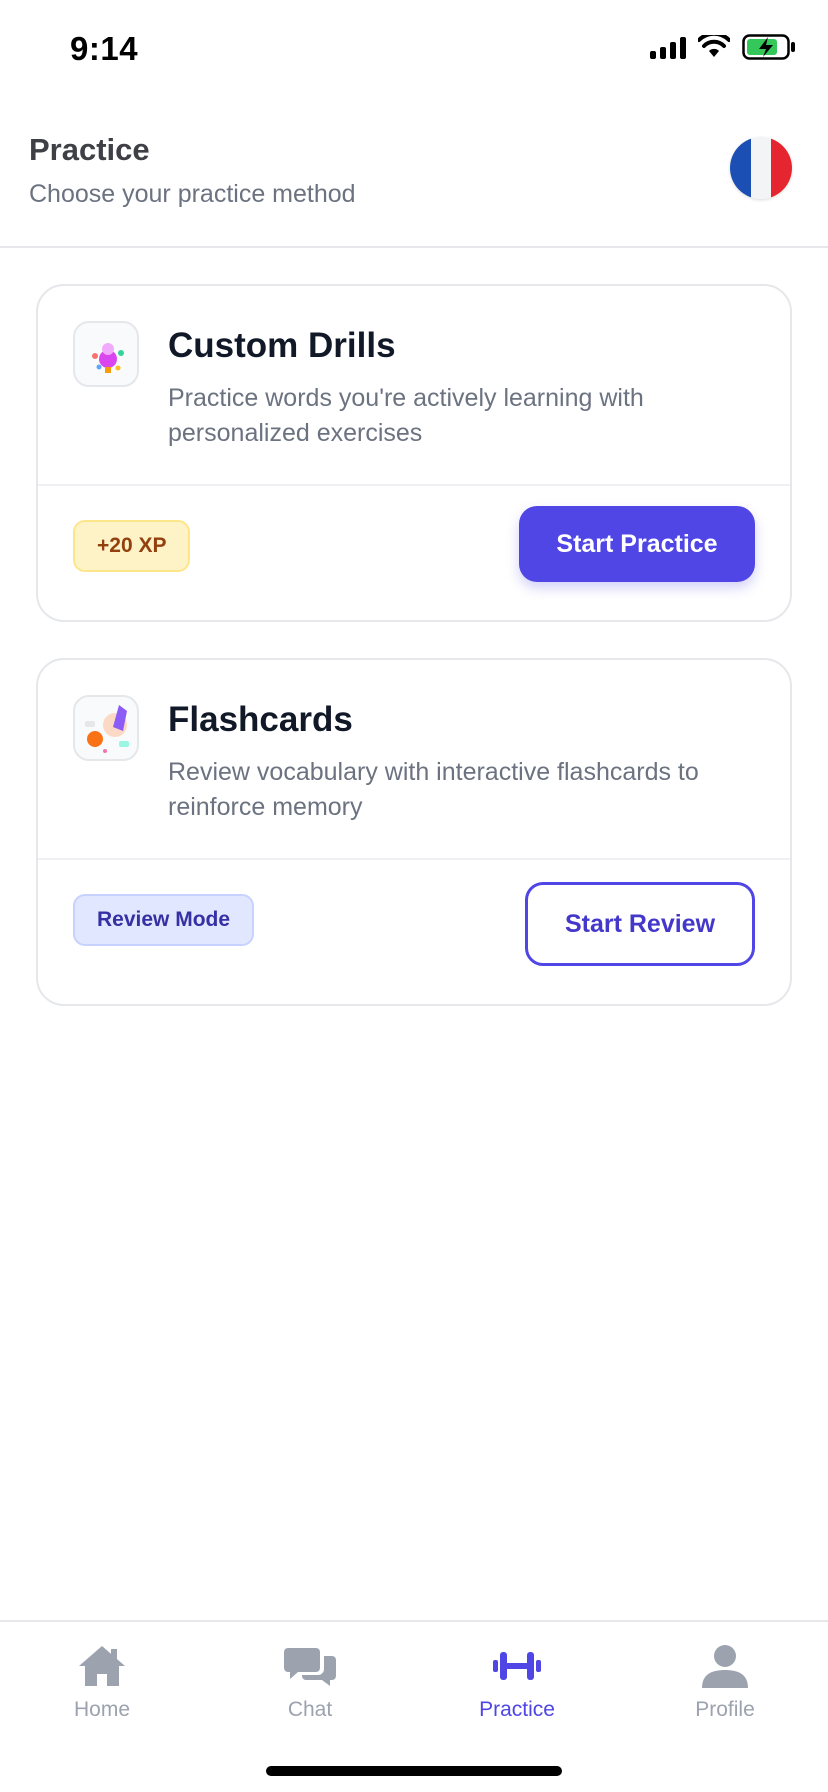 The width and height of the screenshot is (828, 1792). I want to click on status-icons, so click(723, 47).